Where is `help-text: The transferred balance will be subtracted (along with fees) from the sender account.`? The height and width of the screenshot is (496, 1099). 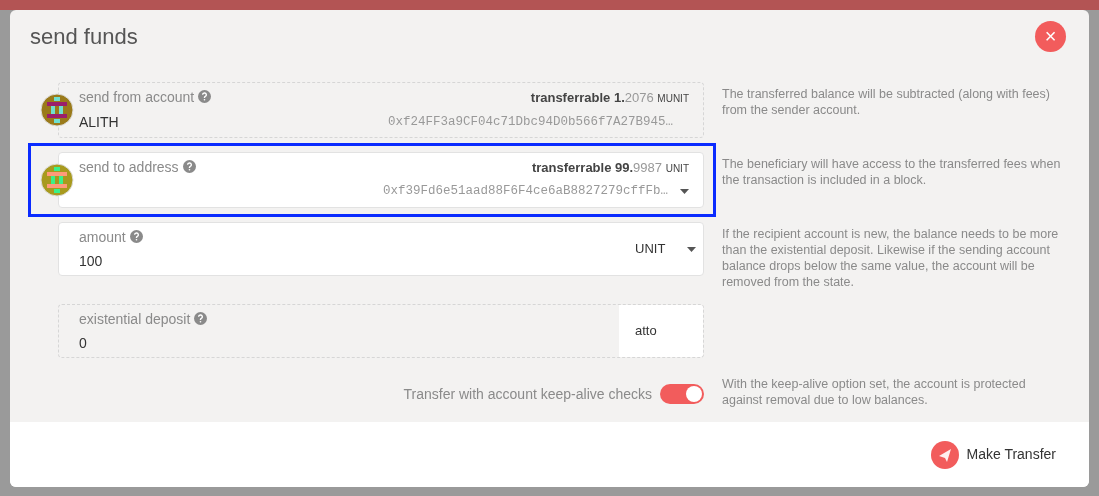
help-text: The transferred balance will be subtracted (along with fees) from the sender account. is located at coordinates (886, 102).